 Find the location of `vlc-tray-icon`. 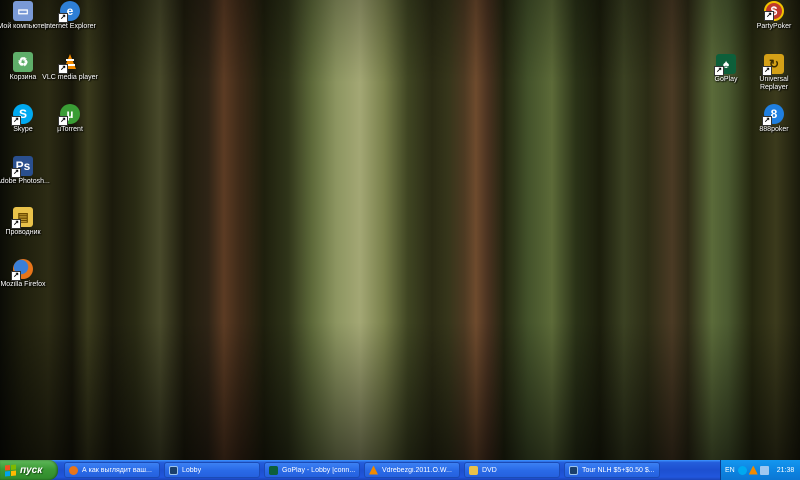

vlc-tray-icon is located at coordinates (753, 470).